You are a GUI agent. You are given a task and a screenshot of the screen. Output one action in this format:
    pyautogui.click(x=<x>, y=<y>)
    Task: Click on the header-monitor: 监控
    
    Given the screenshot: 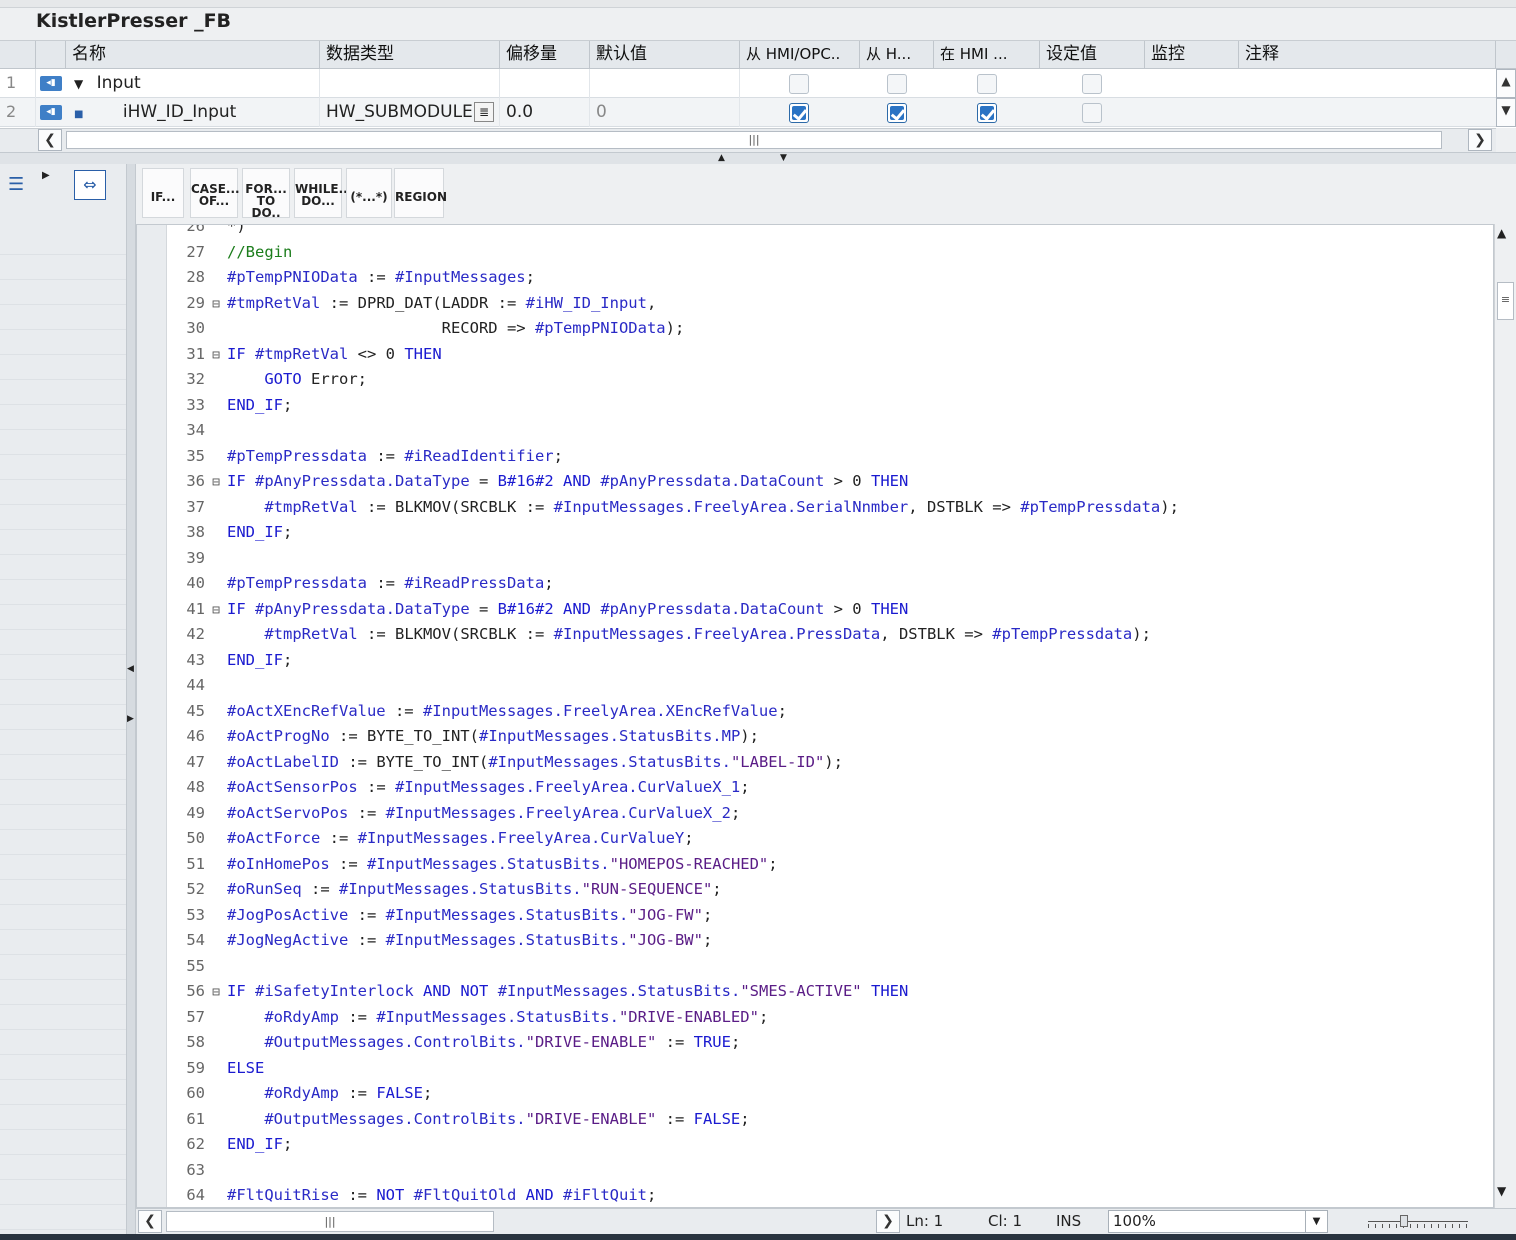 What is the action you would take?
    pyautogui.click(x=1192, y=55)
    